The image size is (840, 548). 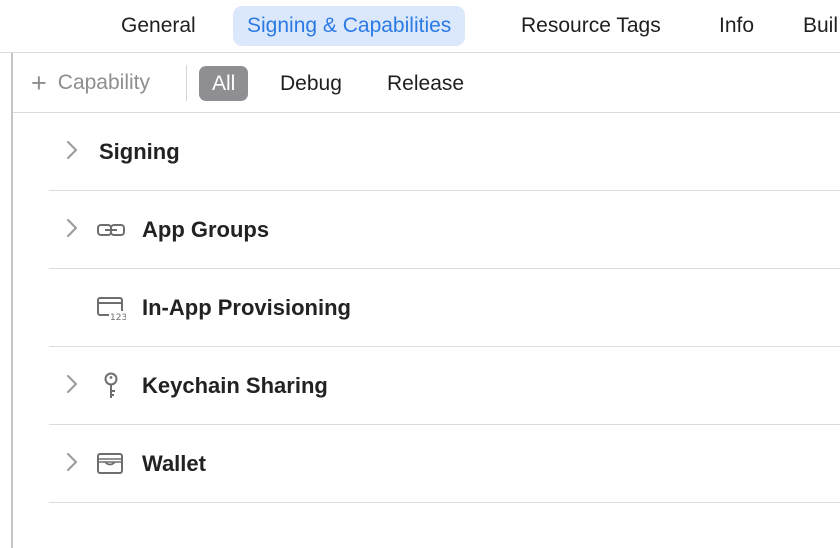 I want to click on capability-label: App Groups, so click(x=206, y=229).